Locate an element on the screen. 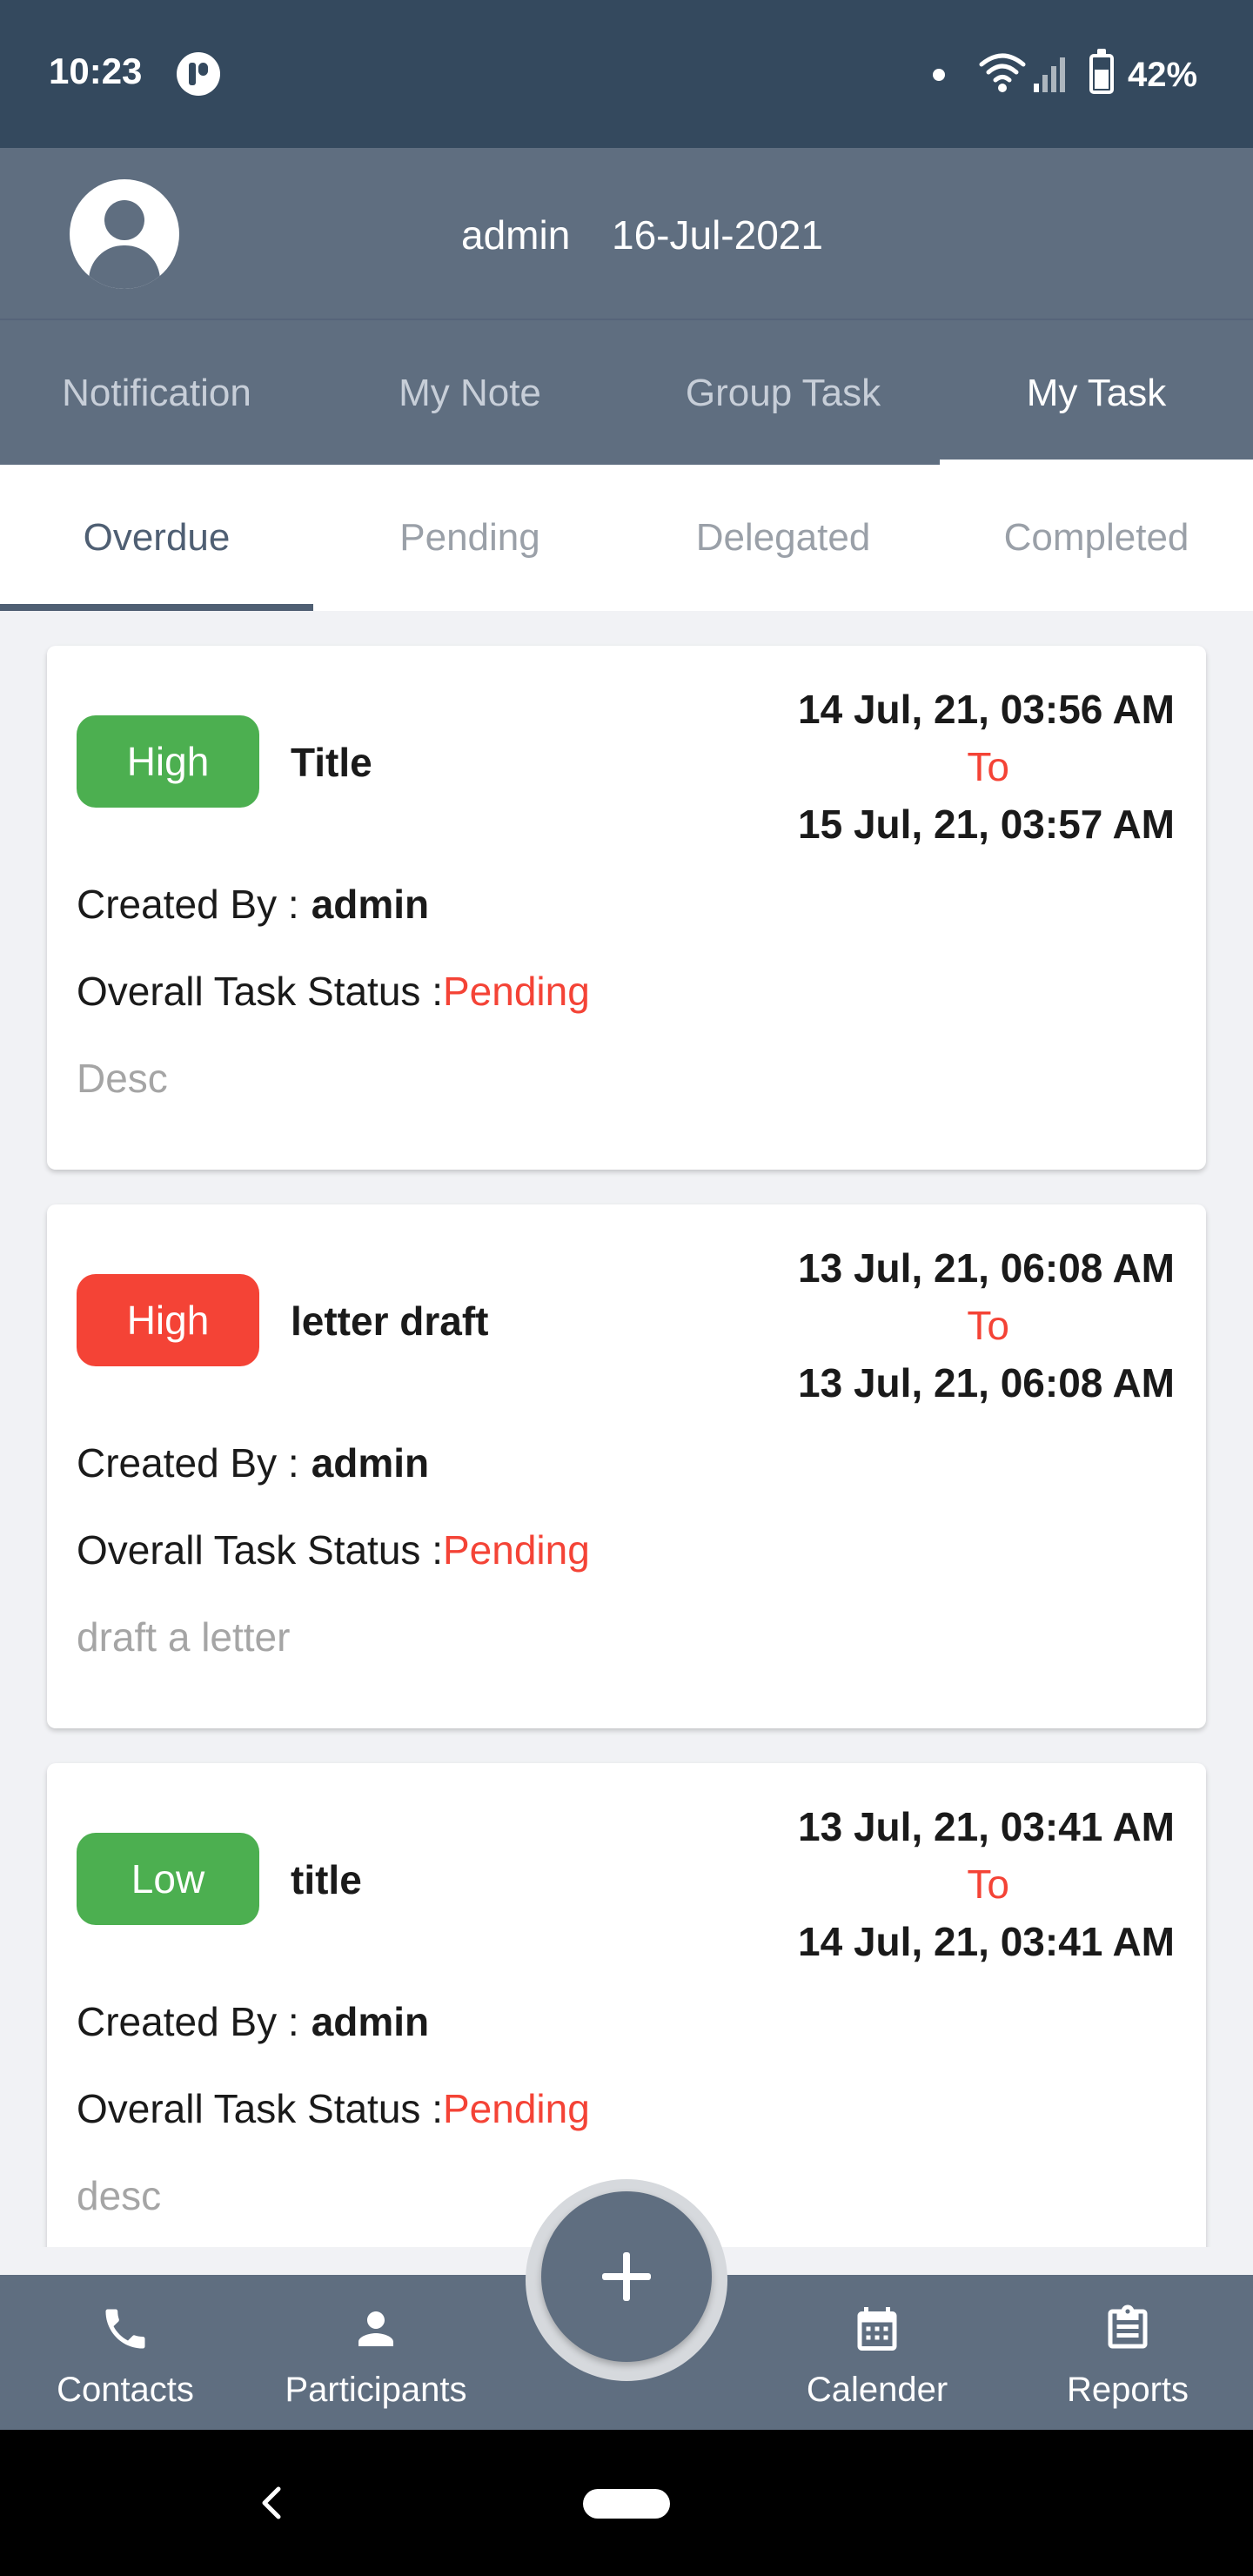  signal-icon is located at coordinates (1049, 74).